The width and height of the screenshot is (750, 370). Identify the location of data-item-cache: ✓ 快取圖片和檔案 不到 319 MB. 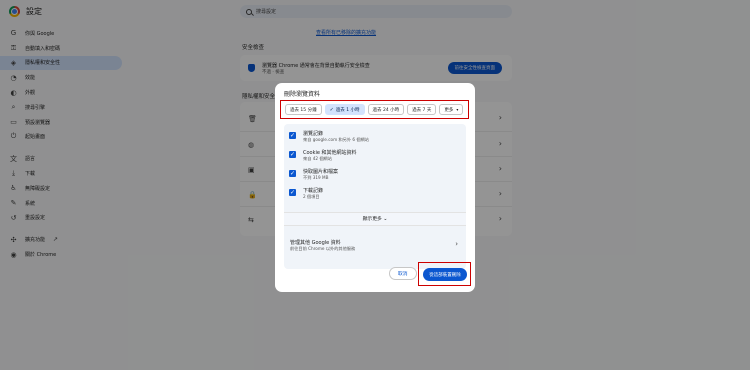
(374, 175).